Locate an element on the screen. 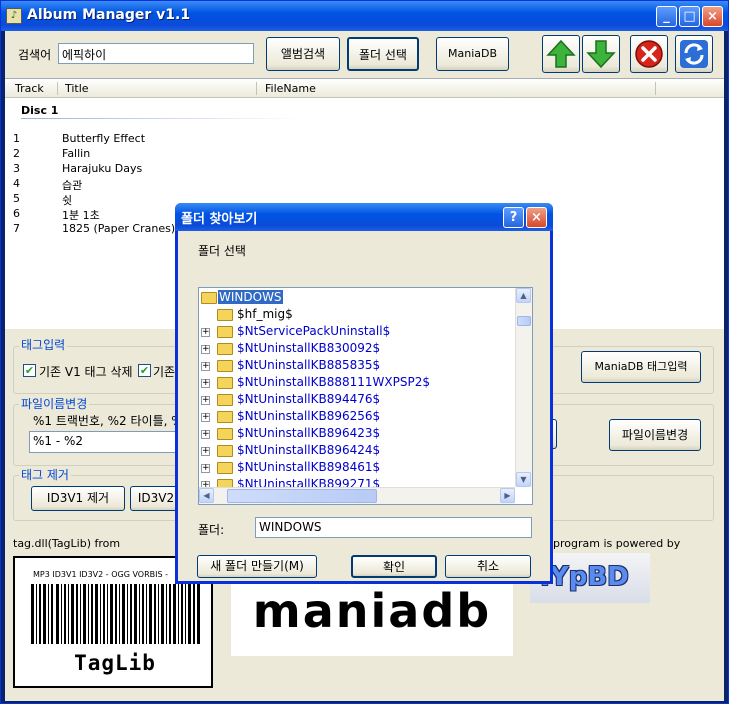 The height and width of the screenshot is (704, 729). move-up-button is located at coordinates (561, 54).